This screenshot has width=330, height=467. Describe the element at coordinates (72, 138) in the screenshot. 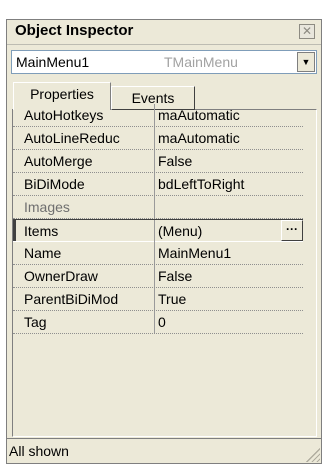

I see `property-name: AutoLineReduc` at that location.